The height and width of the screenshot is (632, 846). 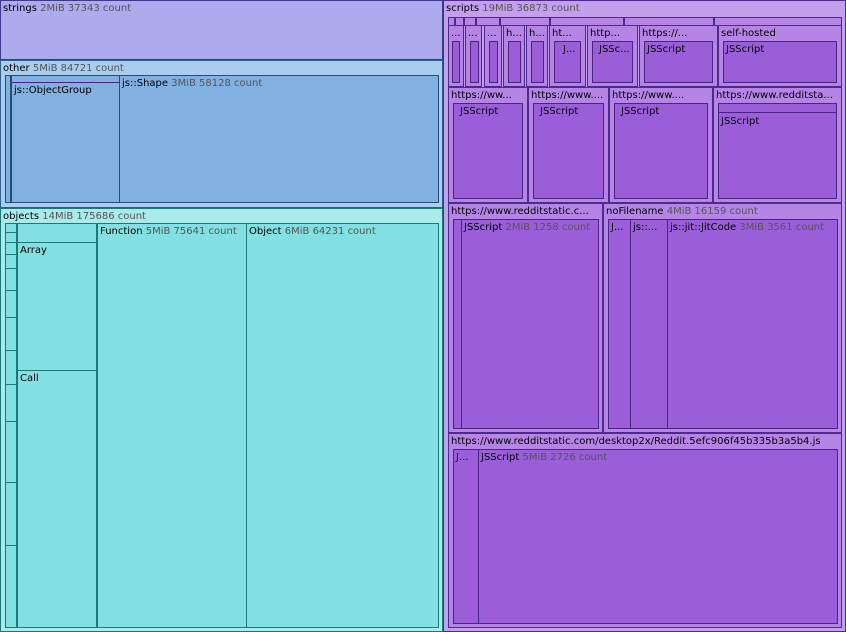 I want to click on treemap-node-script-r1-4-child, so click(x=537, y=62).